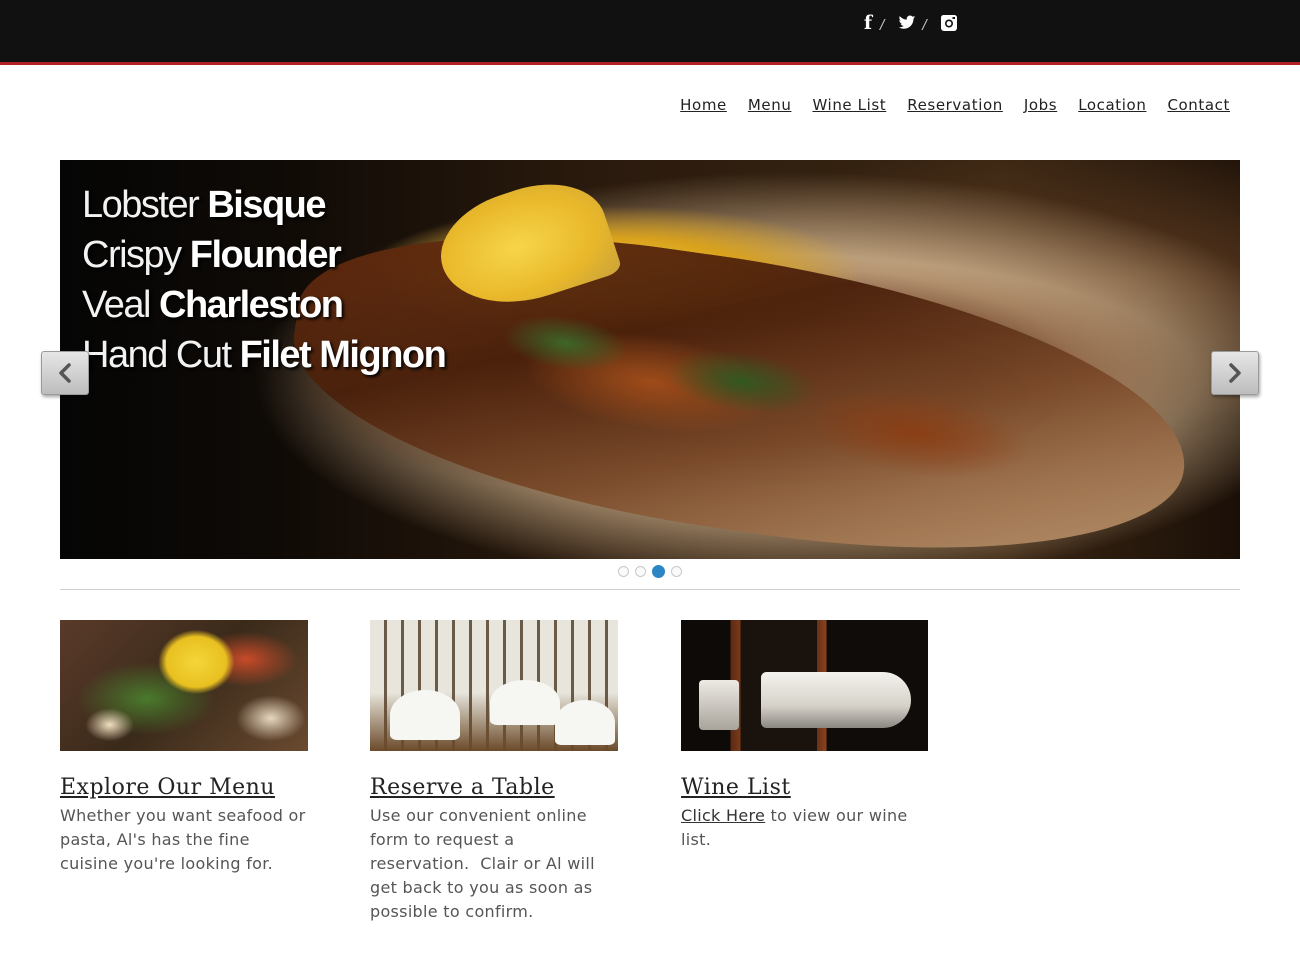 The image size is (1300, 973). I want to click on slide-line: Hand Cut Filet Mignon, so click(264, 355).